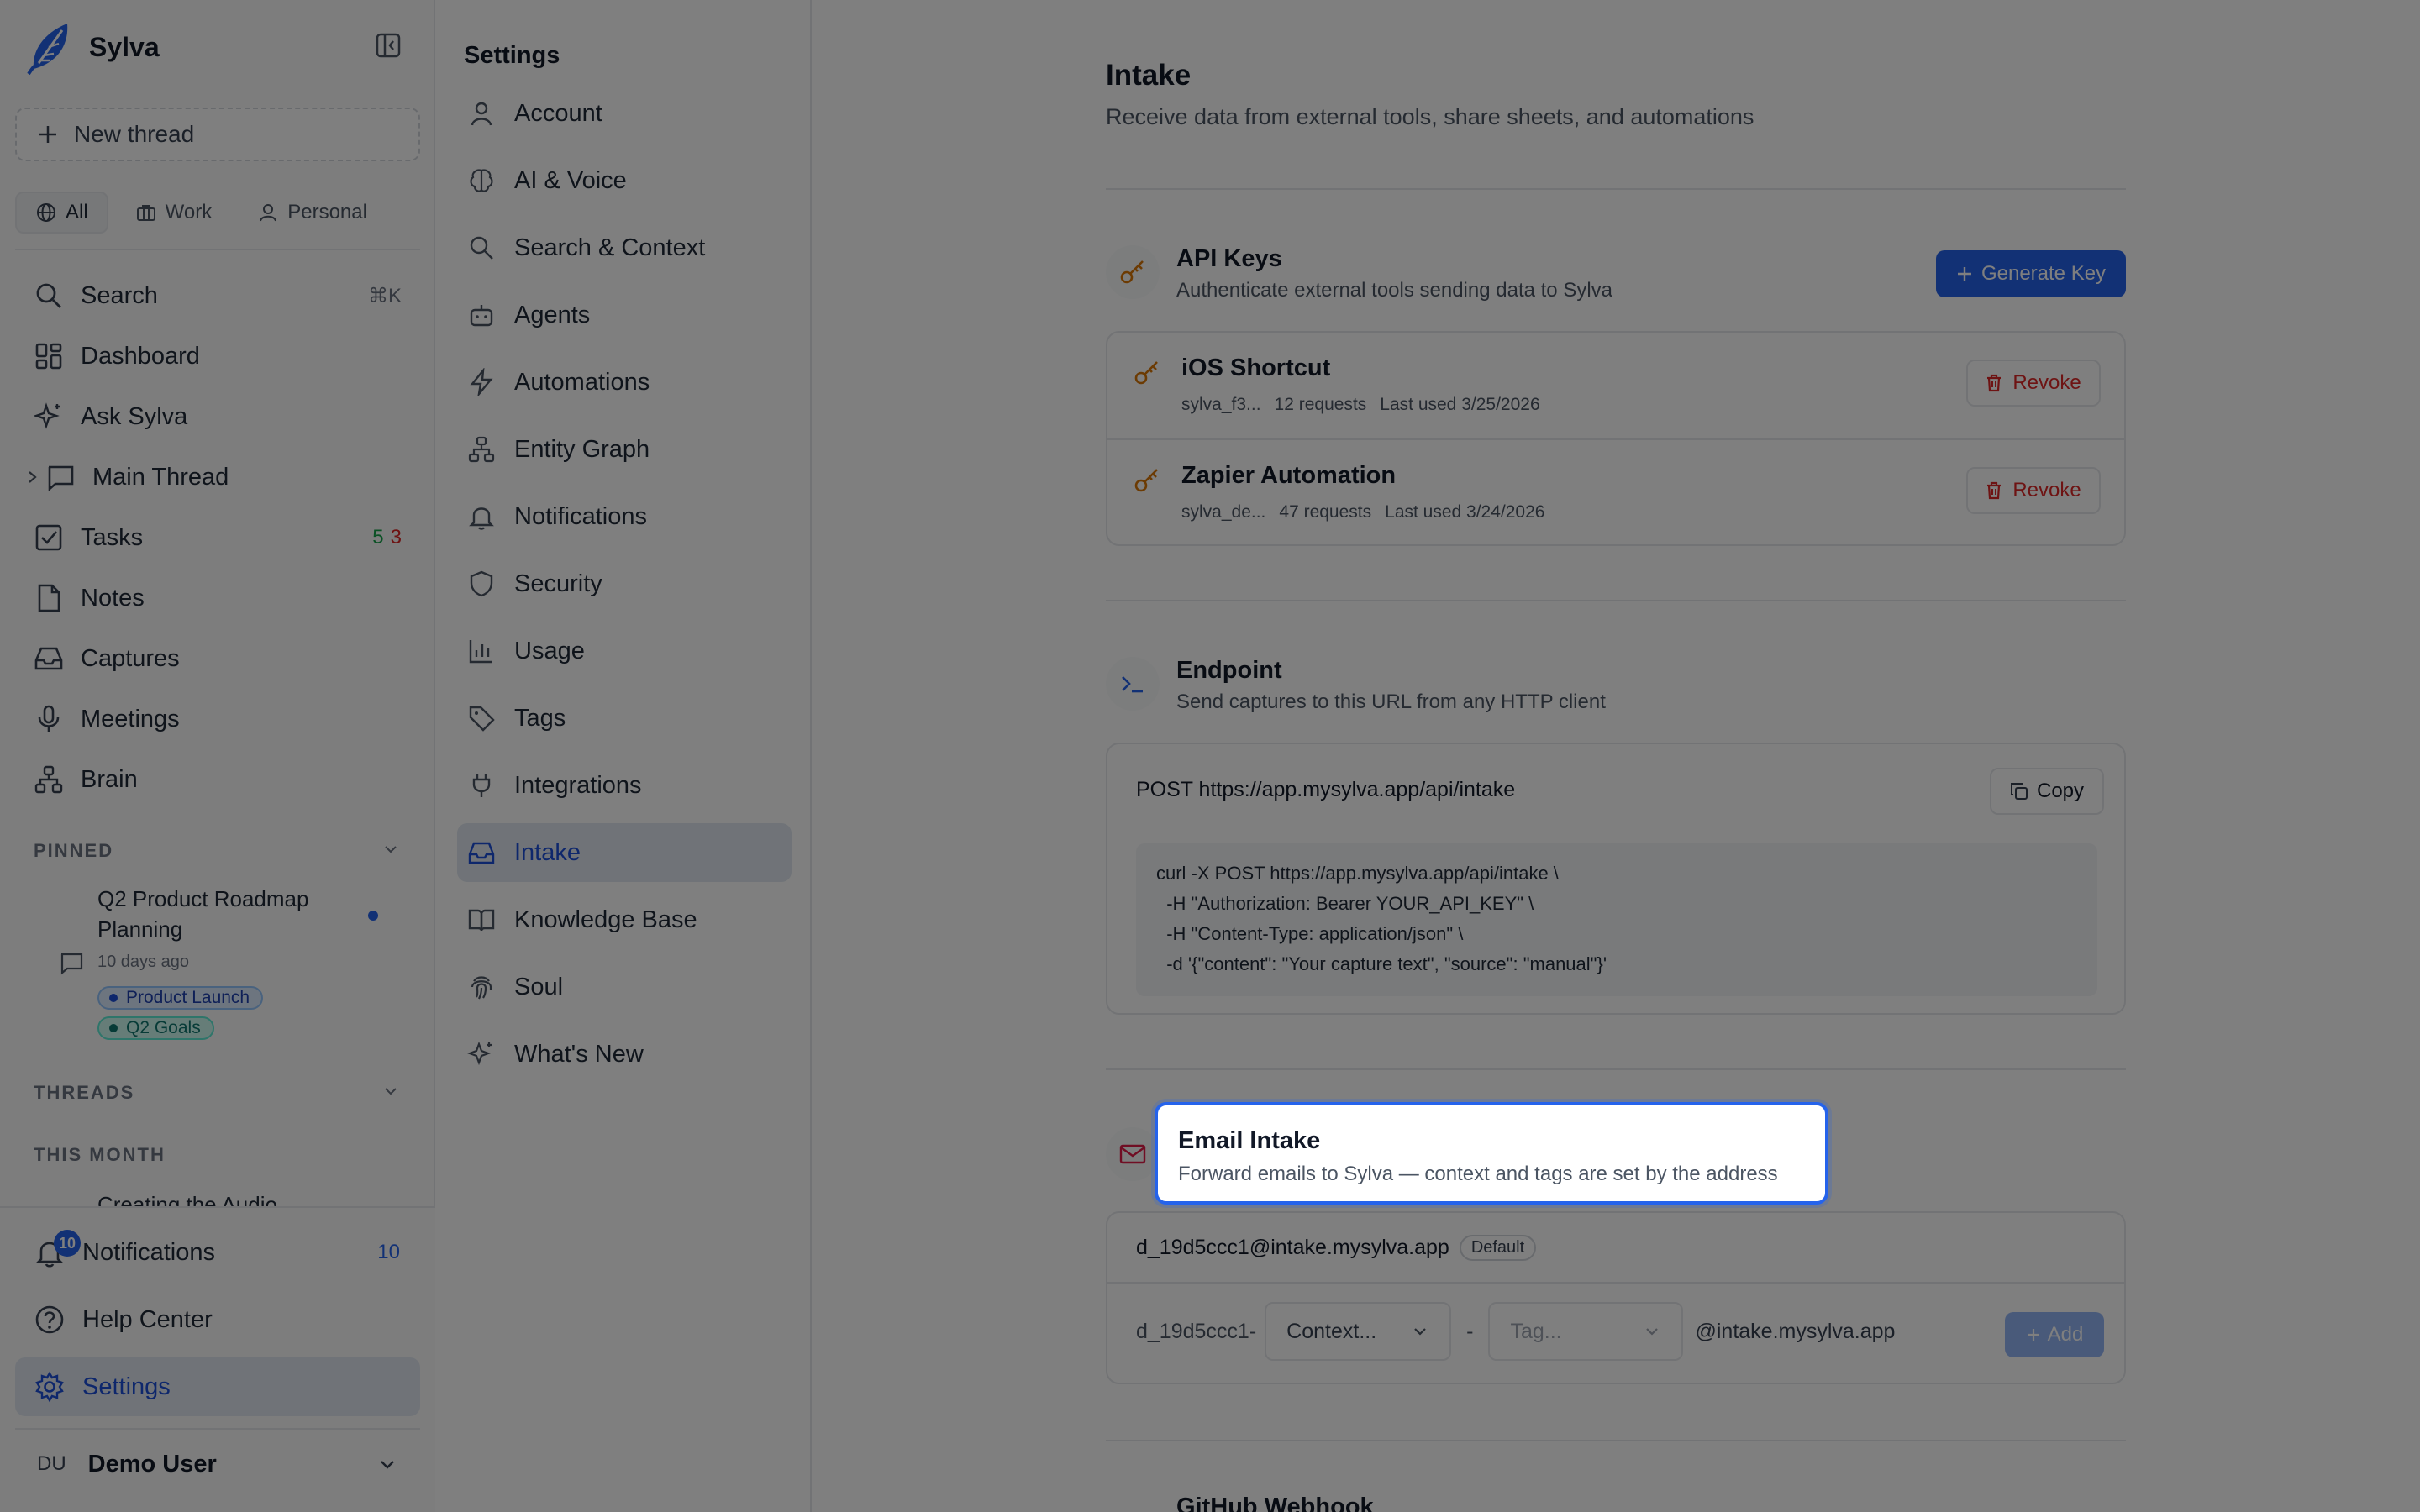 The height and width of the screenshot is (1512, 2420). I want to click on endpoint-title: Endpoint, so click(1229, 670).